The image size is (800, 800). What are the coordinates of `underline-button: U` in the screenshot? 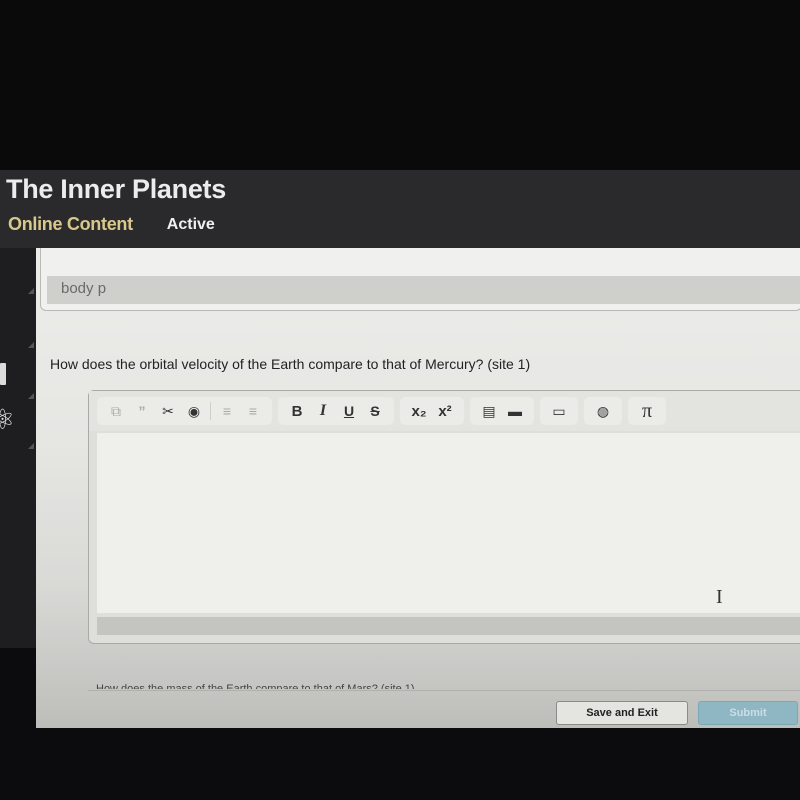 It's located at (349, 411).